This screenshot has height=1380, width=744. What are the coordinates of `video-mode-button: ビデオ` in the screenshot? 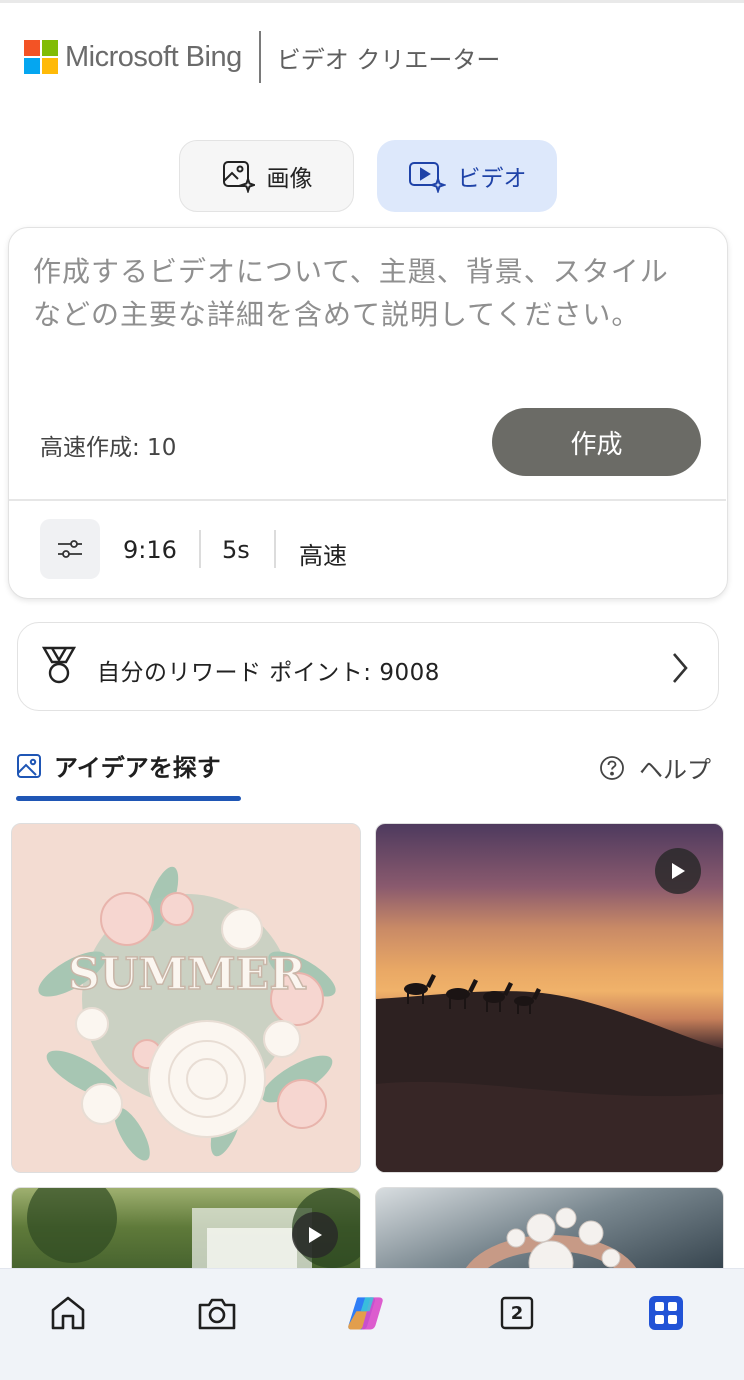 It's located at (467, 176).